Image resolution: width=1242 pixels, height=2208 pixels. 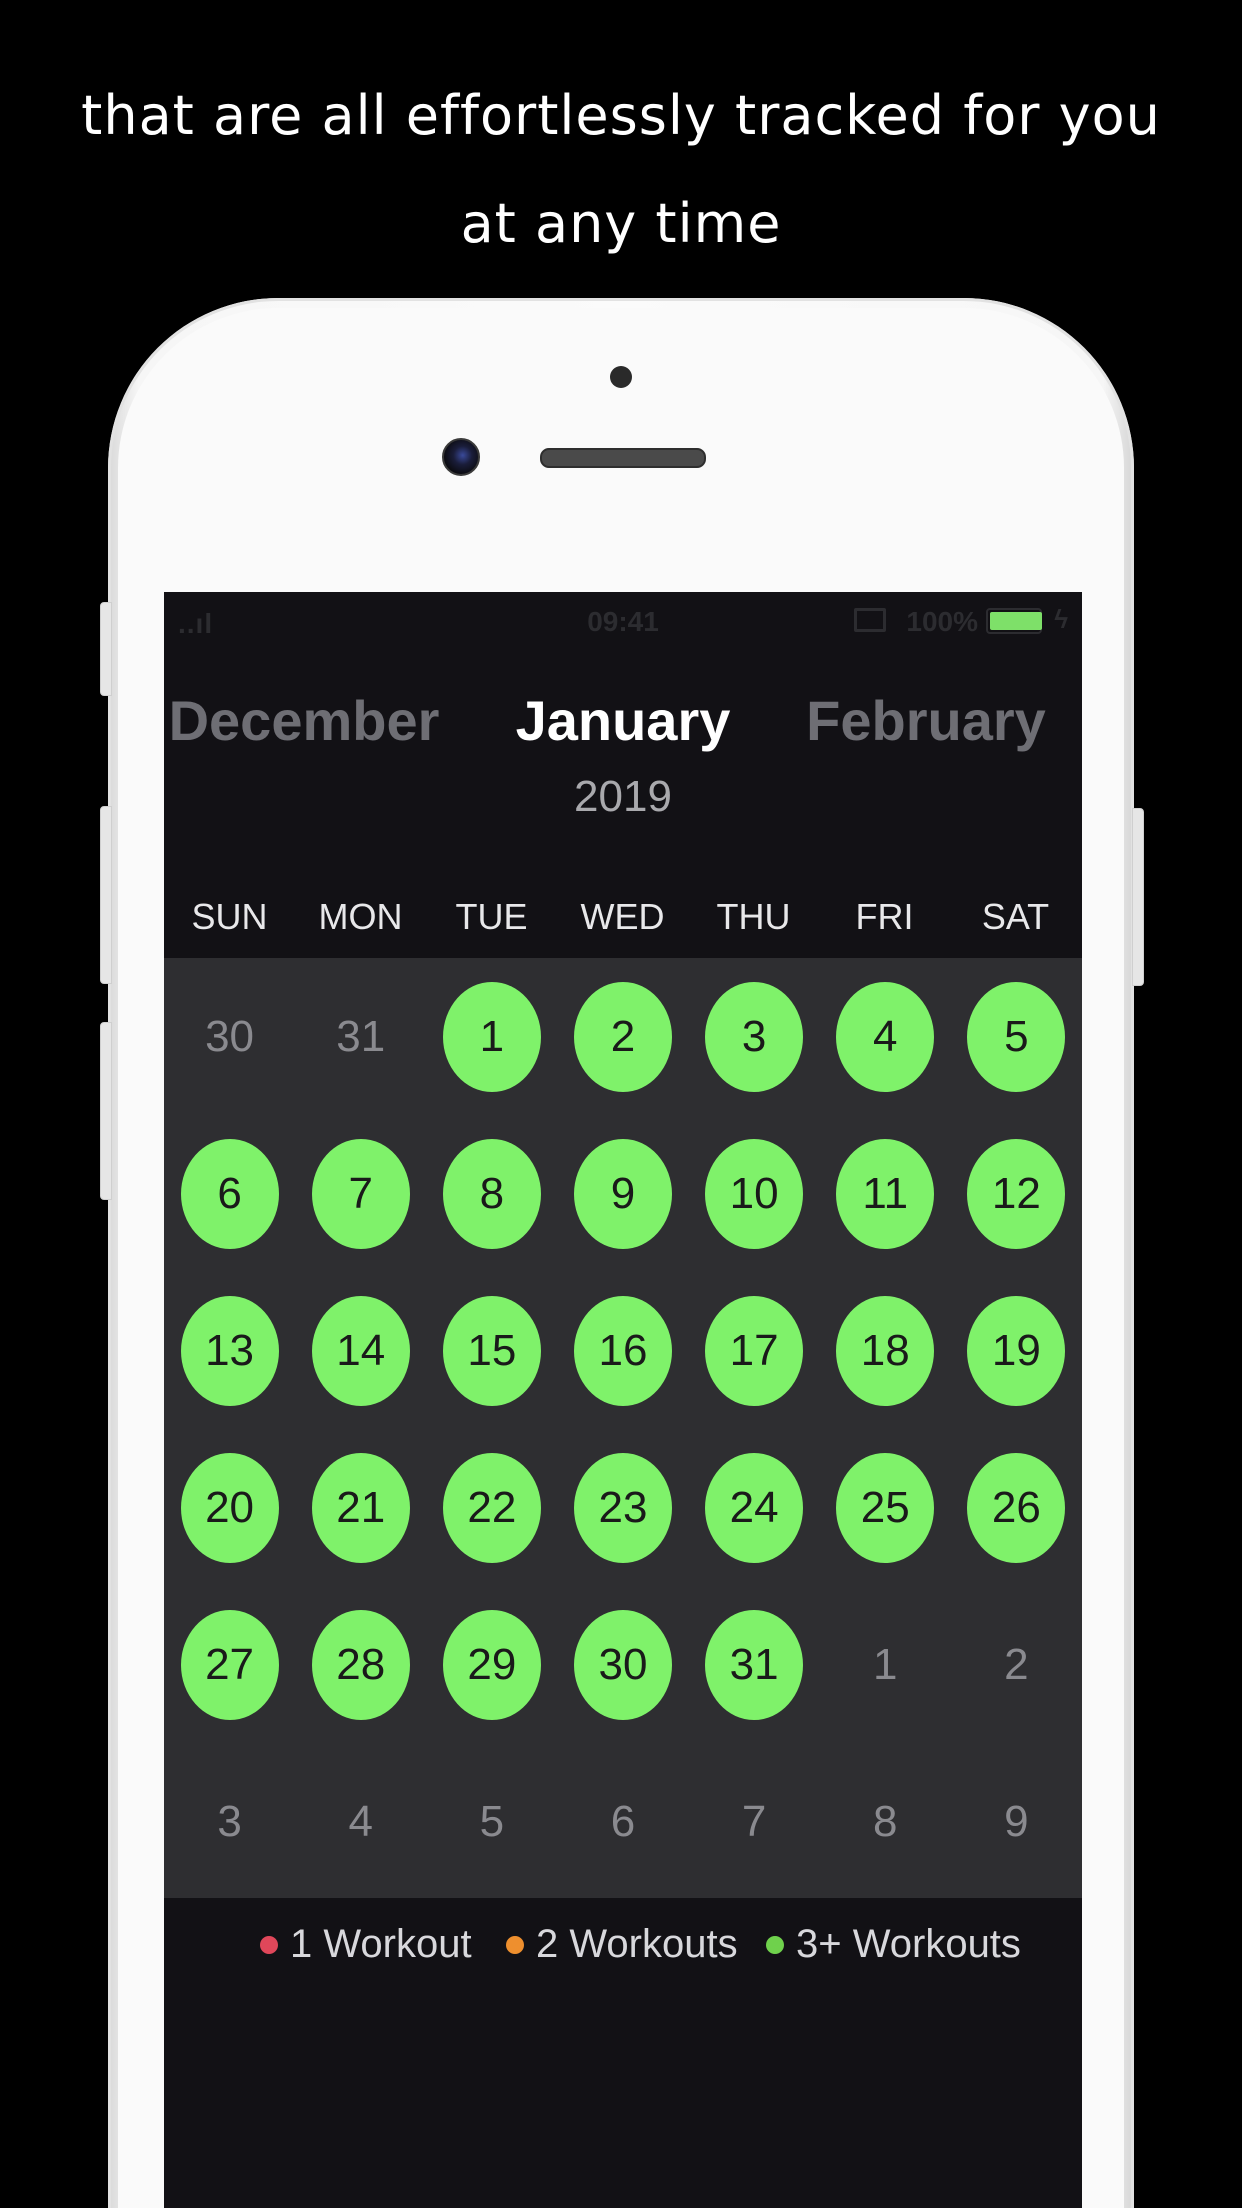 I want to click on calendar-day-active: 16, so click(x=622, y=1351).